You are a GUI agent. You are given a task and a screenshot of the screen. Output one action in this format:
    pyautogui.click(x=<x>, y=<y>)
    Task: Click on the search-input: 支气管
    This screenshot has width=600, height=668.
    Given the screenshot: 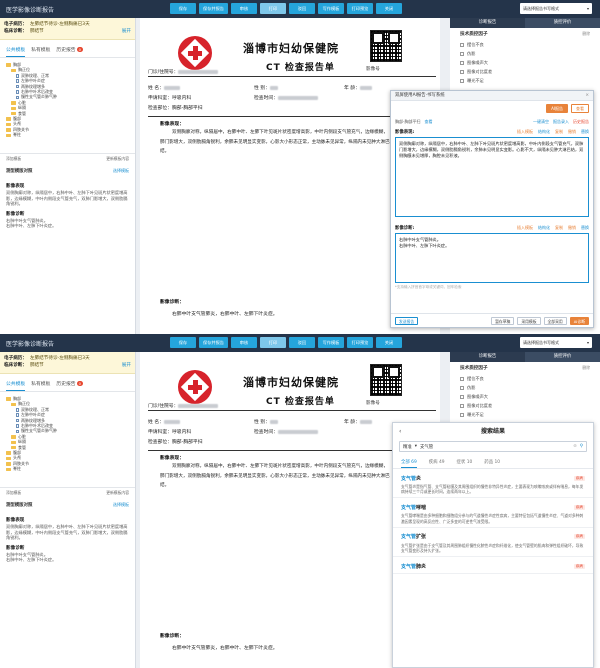 What is the action you would take?
    pyautogui.click(x=426, y=447)
    